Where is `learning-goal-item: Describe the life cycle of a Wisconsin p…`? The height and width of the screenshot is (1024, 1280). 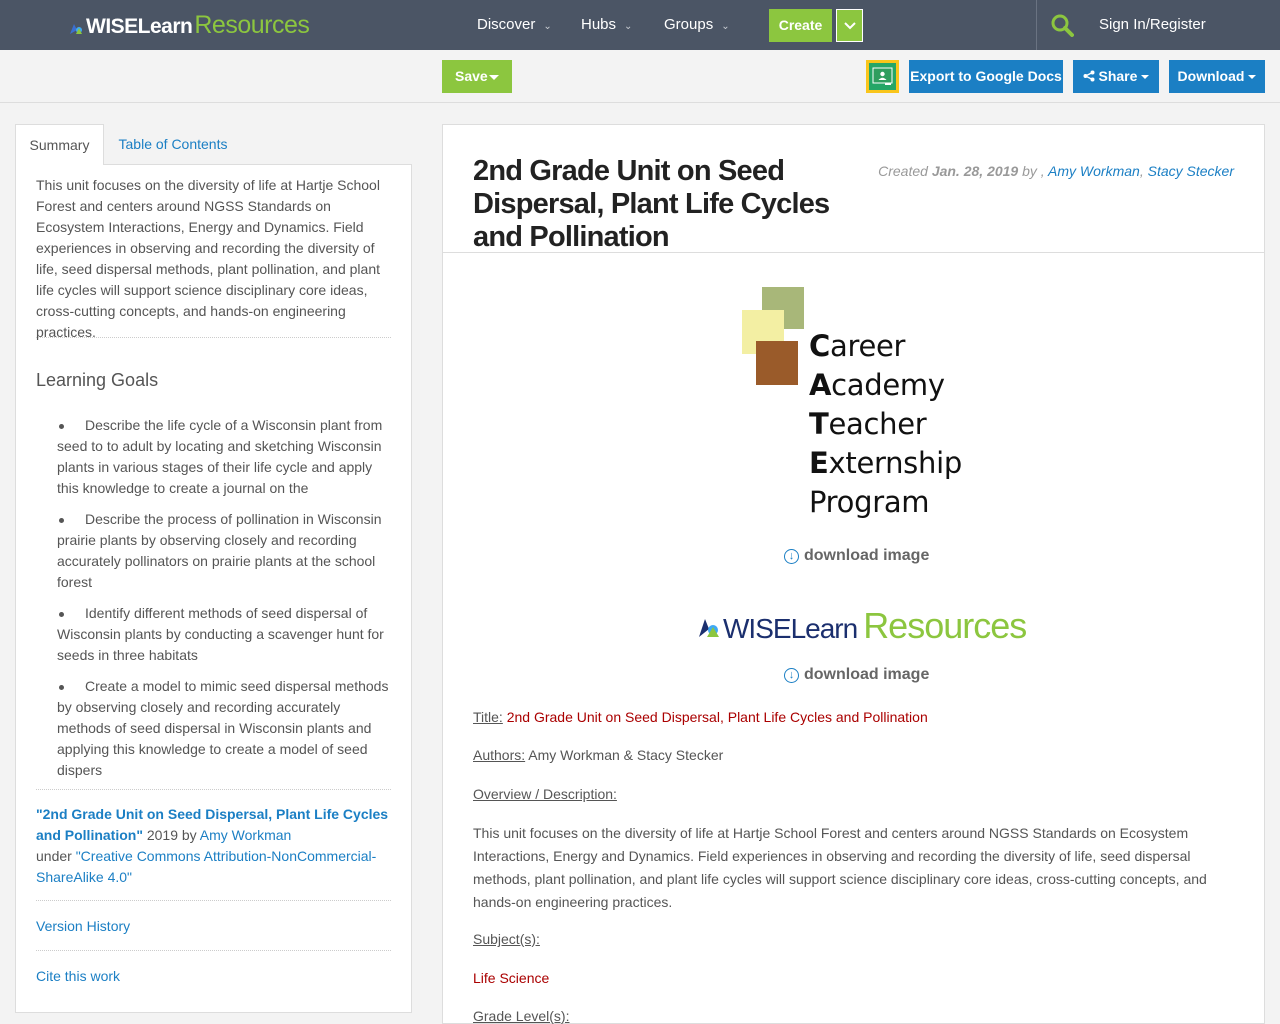
learning-goal-item: Describe the life cycle of a Wisconsin p… is located at coordinates (223, 457).